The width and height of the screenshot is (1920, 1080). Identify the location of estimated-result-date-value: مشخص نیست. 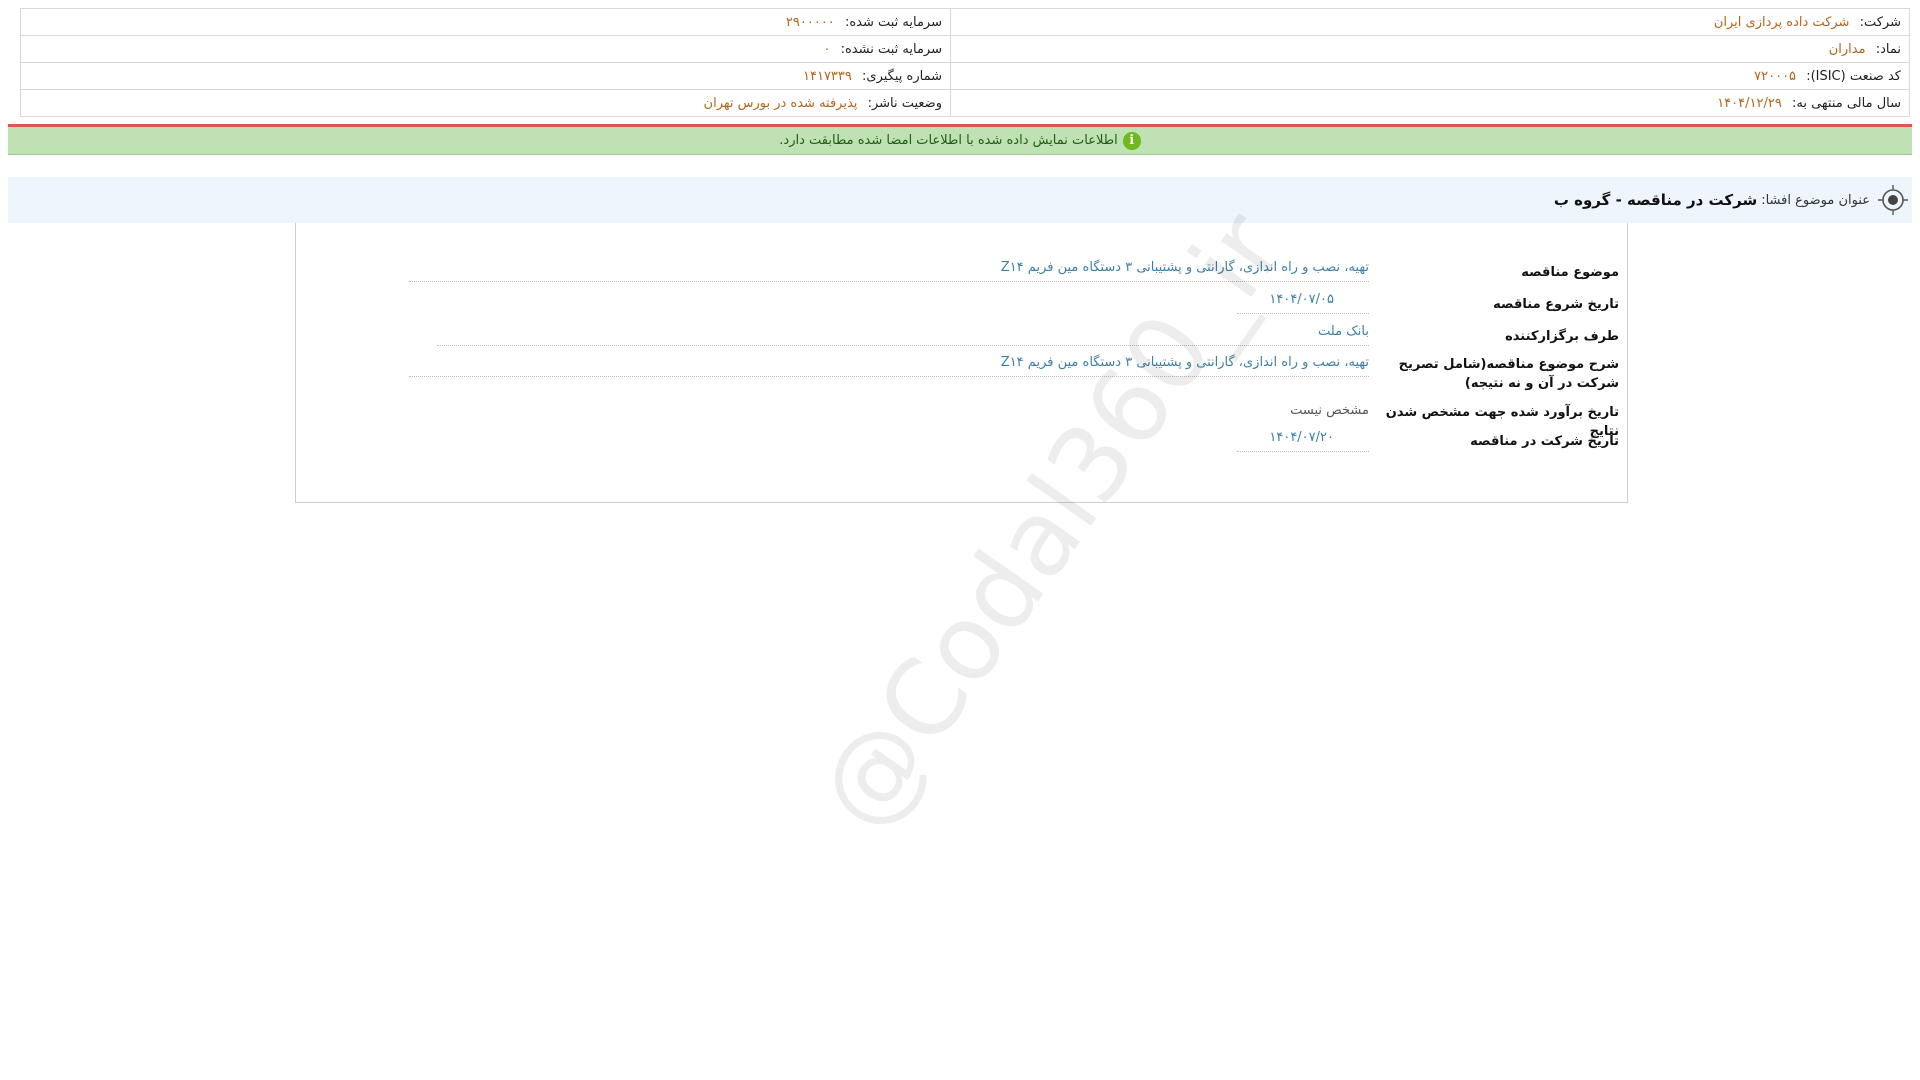
(1329, 410).